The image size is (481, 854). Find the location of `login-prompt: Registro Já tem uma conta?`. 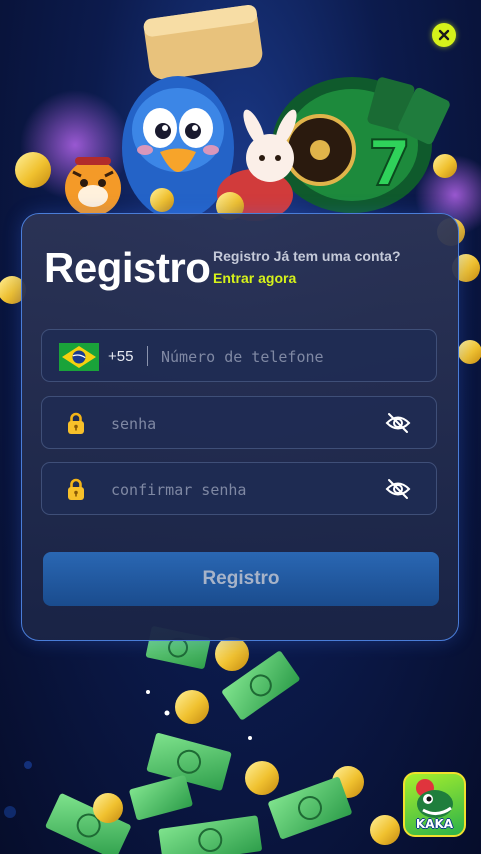

login-prompt: Registro Já tem uma conta? is located at coordinates (307, 256).